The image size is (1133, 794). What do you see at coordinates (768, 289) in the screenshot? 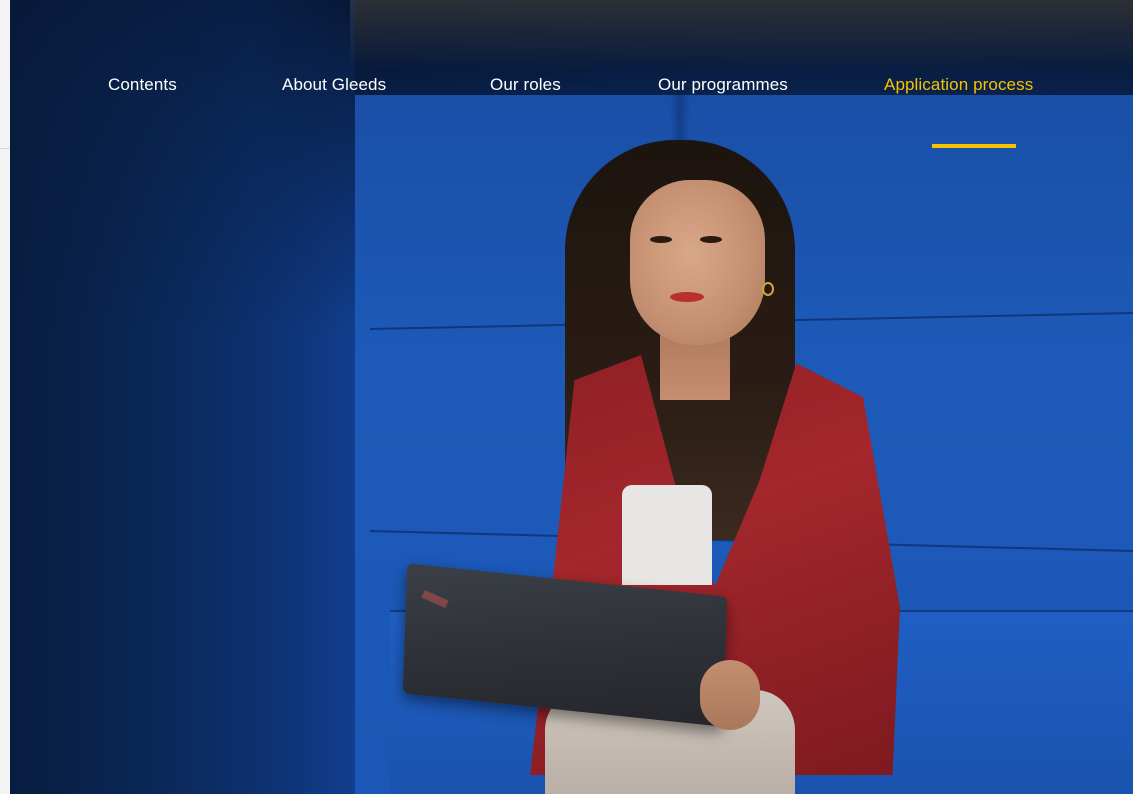
I see `earring` at bounding box center [768, 289].